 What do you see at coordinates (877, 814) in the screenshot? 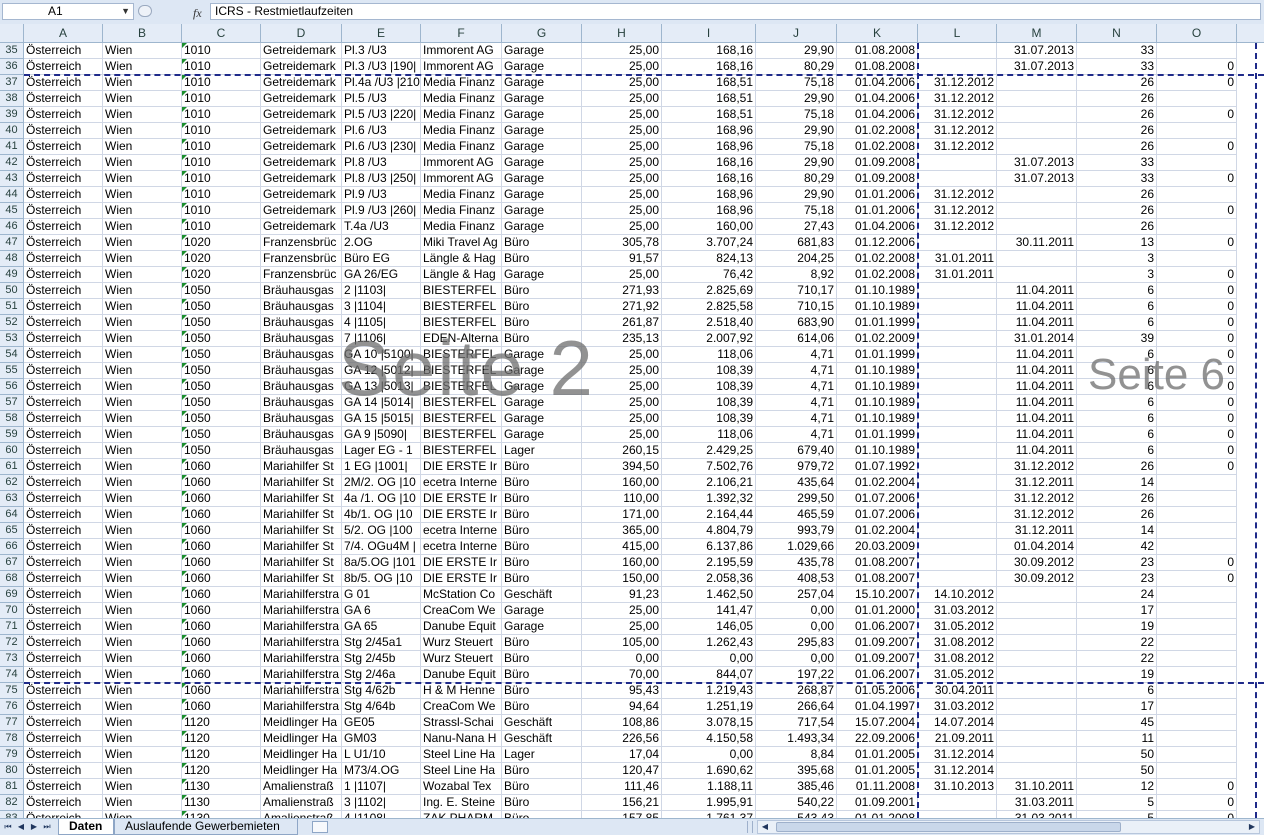
I see `cell-k: 01.01.2008` at bounding box center [877, 814].